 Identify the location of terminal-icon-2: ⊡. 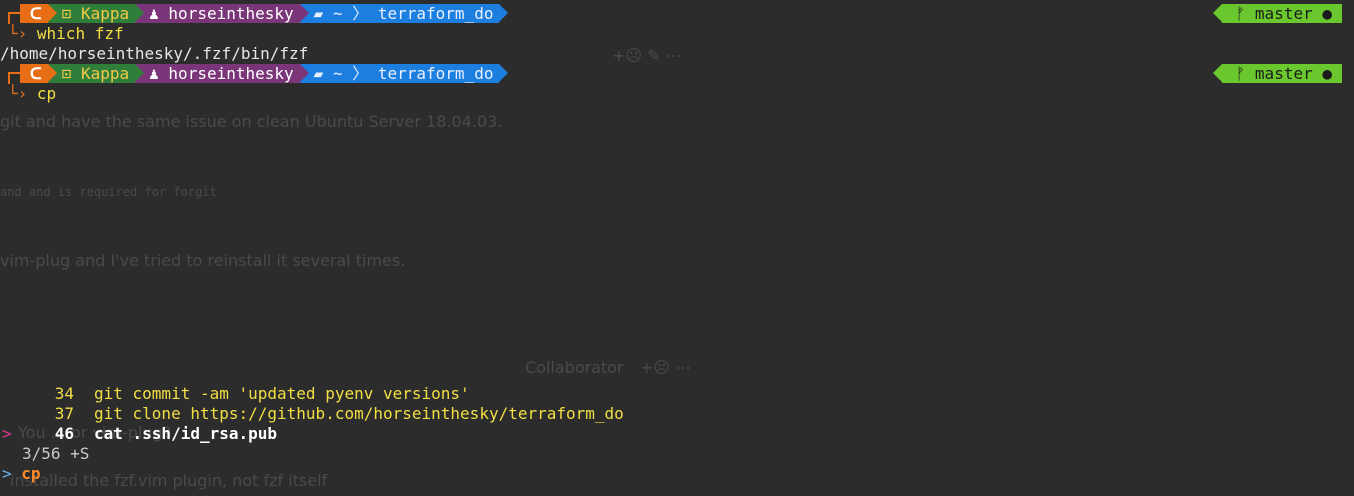
(66, 73).